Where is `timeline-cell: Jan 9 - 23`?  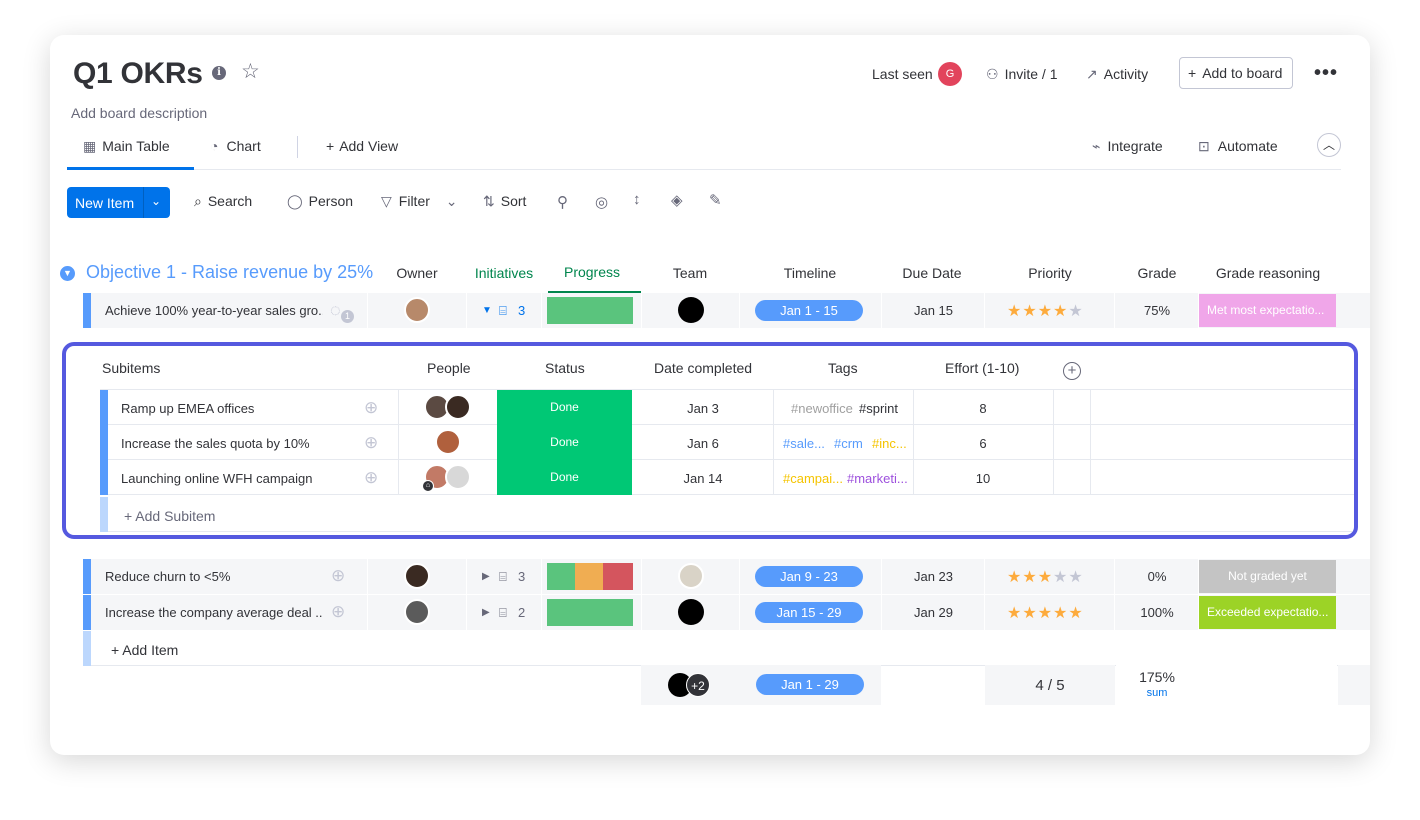
timeline-cell: Jan 9 - 23 is located at coordinates (811, 576).